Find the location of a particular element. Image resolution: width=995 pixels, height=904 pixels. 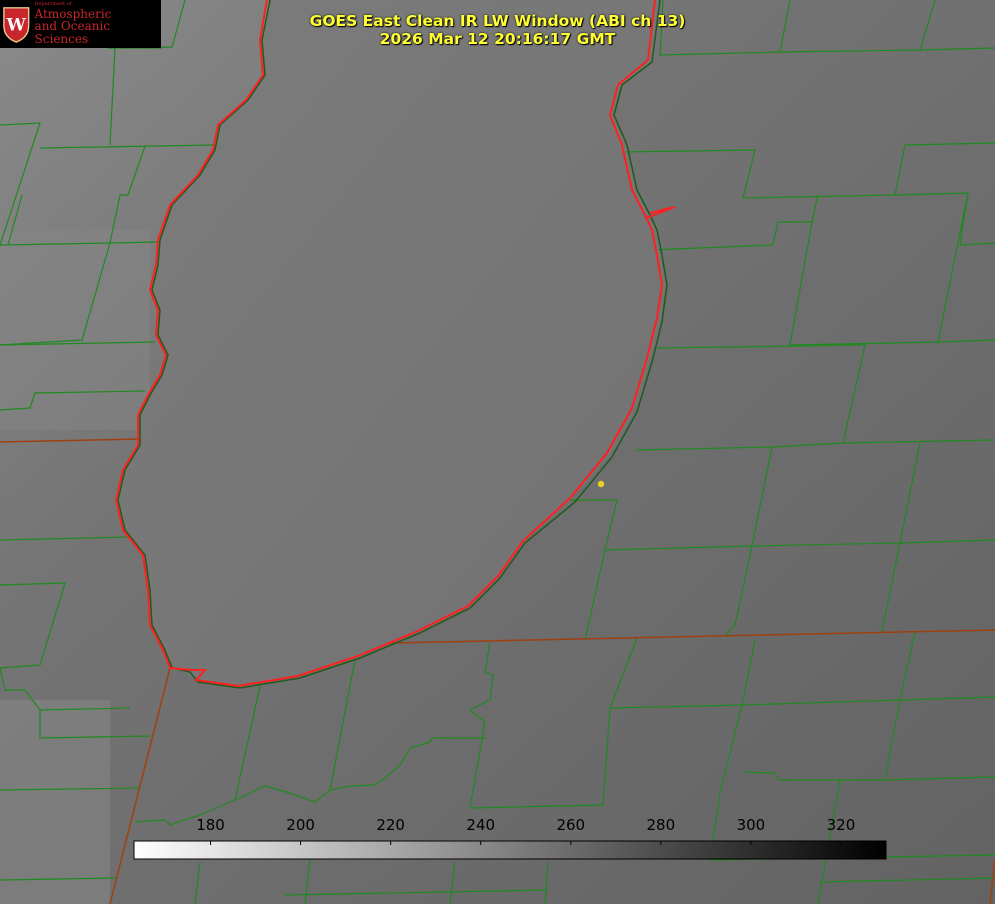

colorbar-tick-label: 280 is located at coordinates (661, 825).